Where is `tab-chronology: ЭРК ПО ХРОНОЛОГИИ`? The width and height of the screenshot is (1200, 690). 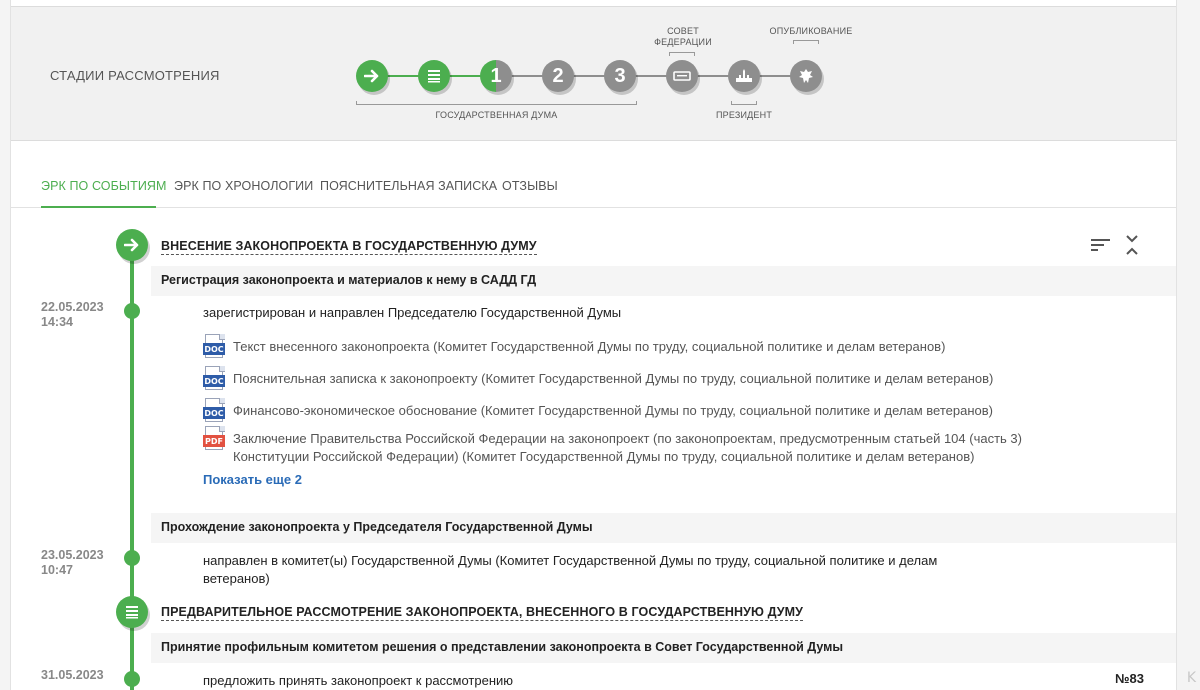 tab-chronology: ЭРК ПО ХРОНОЛОГИИ is located at coordinates (243, 186).